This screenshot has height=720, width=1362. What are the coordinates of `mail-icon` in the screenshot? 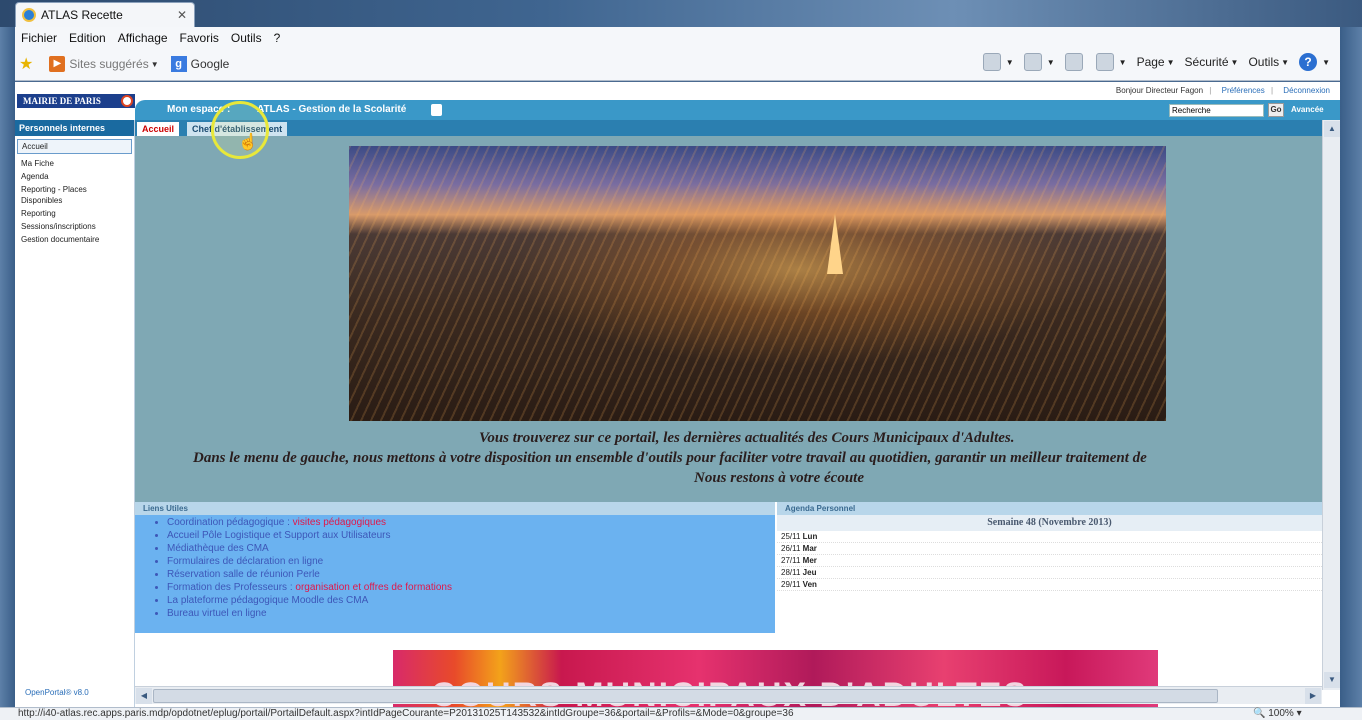 It's located at (1073, 62).